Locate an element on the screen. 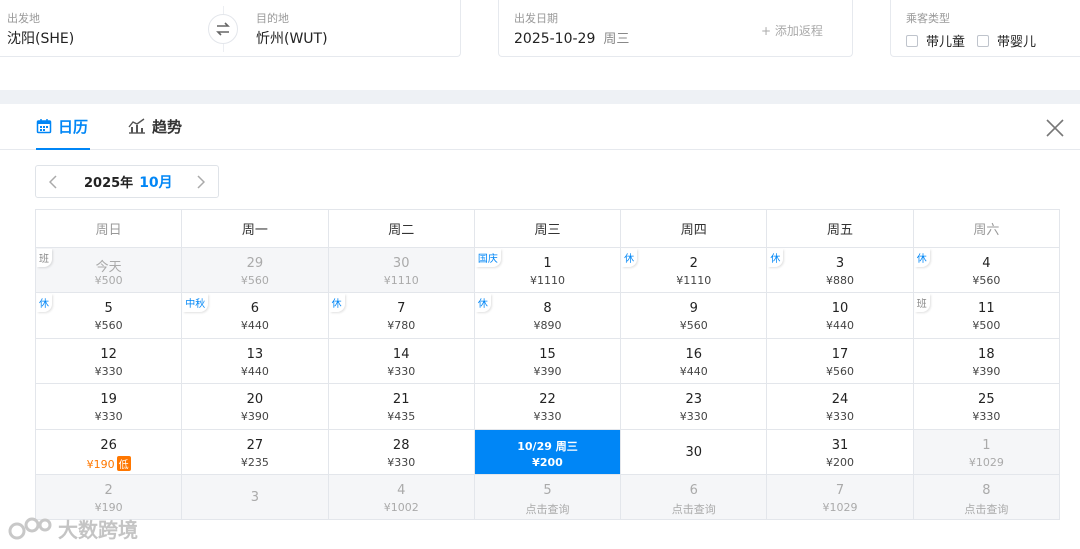 The width and height of the screenshot is (1080, 549). calendar-day-cell: 14 ¥330 is located at coordinates (401, 361).